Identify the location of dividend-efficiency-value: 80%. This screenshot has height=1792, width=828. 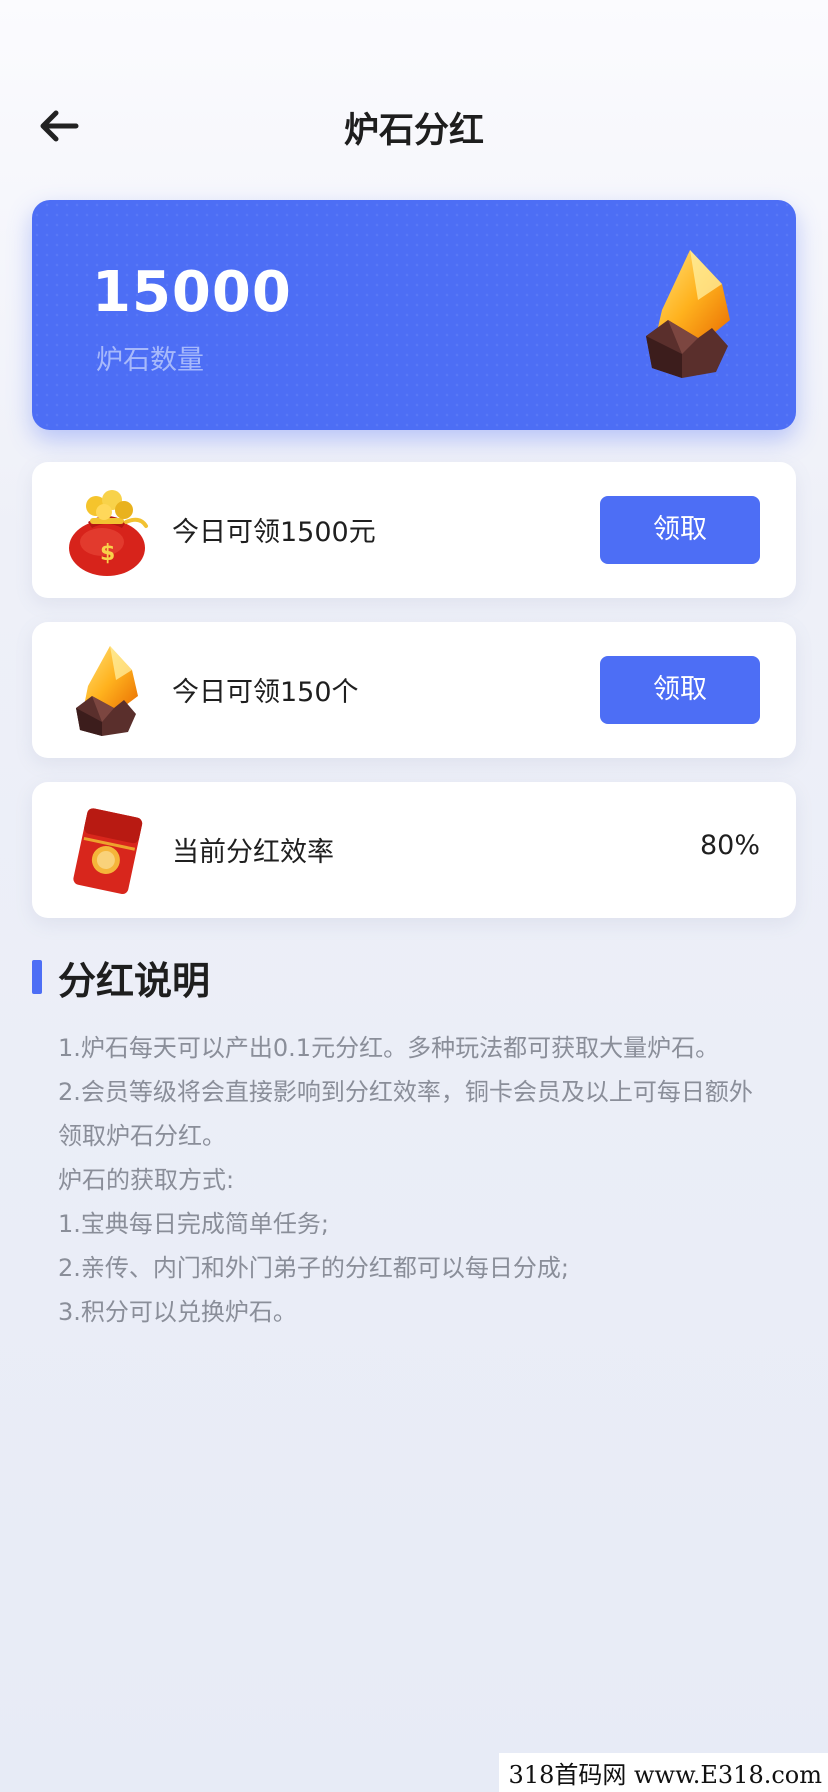
(729, 845).